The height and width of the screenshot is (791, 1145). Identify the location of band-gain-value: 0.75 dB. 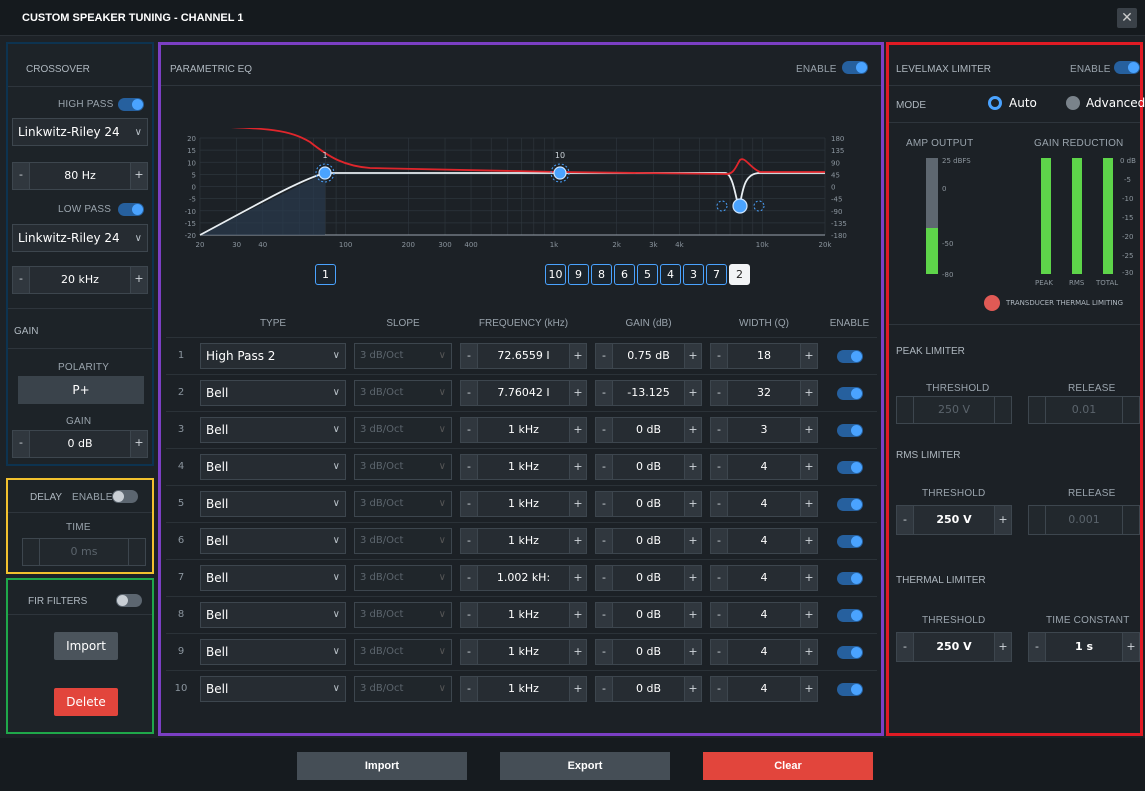
(648, 355).